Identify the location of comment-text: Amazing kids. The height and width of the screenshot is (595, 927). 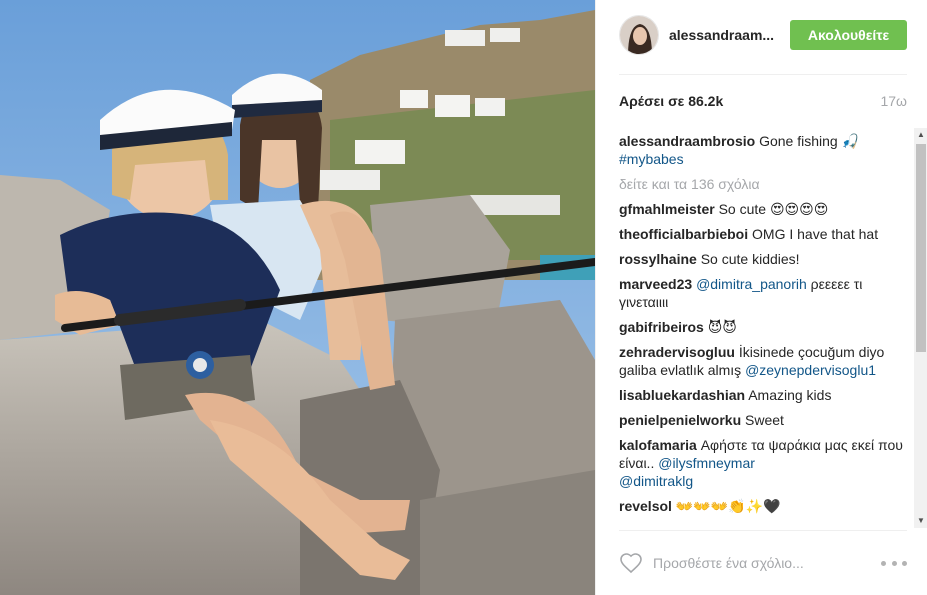
(790, 395).